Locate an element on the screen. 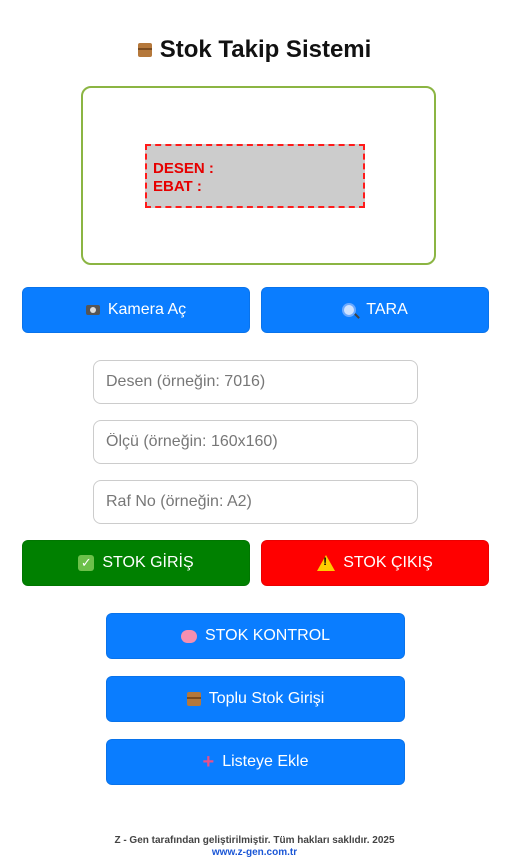 The width and height of the screenshot is (509, 866). brain-icon is located at coordinates (188, 636).